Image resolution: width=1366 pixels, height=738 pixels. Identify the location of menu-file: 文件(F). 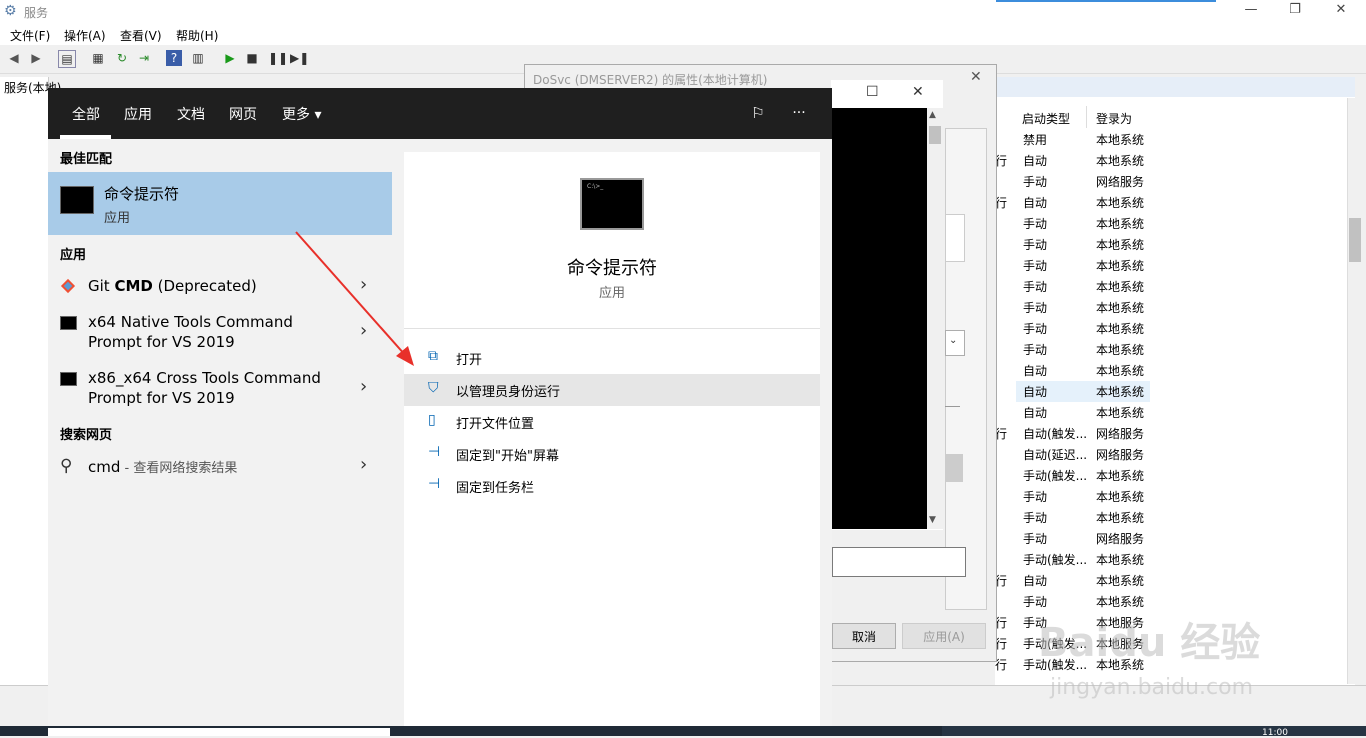
(30, 35).